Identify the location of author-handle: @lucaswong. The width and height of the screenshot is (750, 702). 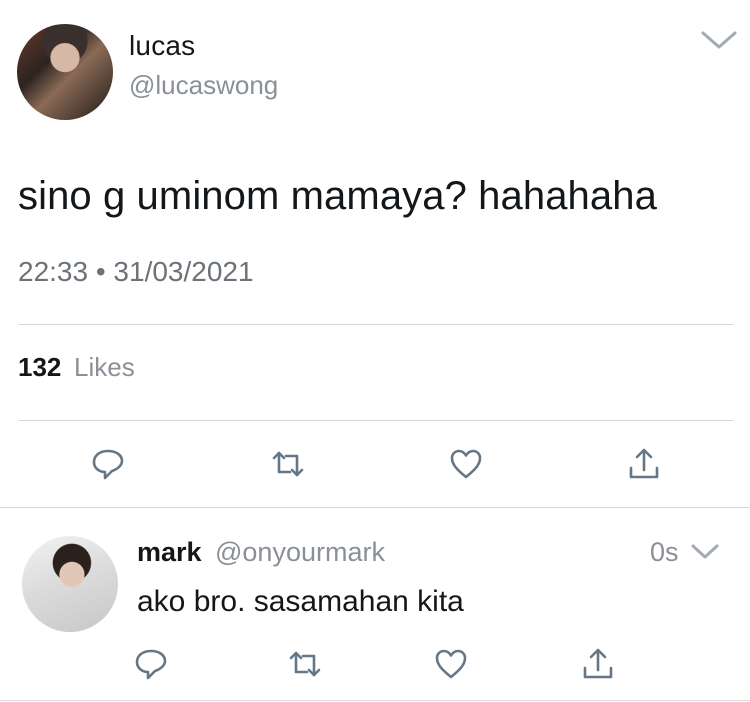
(203, 85).